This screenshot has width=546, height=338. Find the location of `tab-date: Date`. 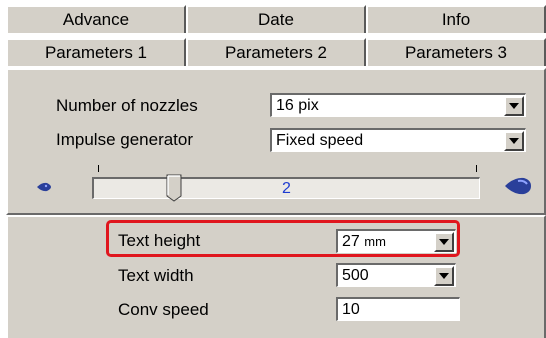

tab-date: Date is located at coordinates (276, 19).